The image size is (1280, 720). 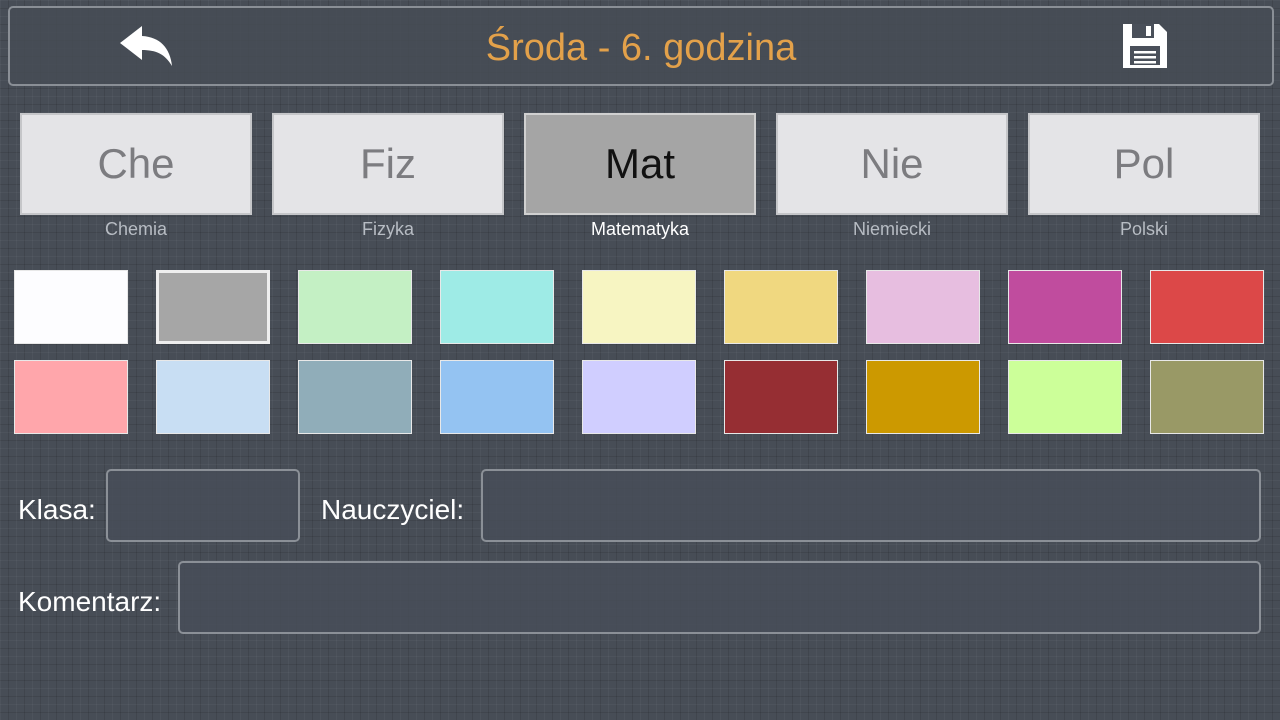 What do you see at coordinates (203, 505) in the screenshot?
I see `klasa-input` at bounding box center [203, 505].